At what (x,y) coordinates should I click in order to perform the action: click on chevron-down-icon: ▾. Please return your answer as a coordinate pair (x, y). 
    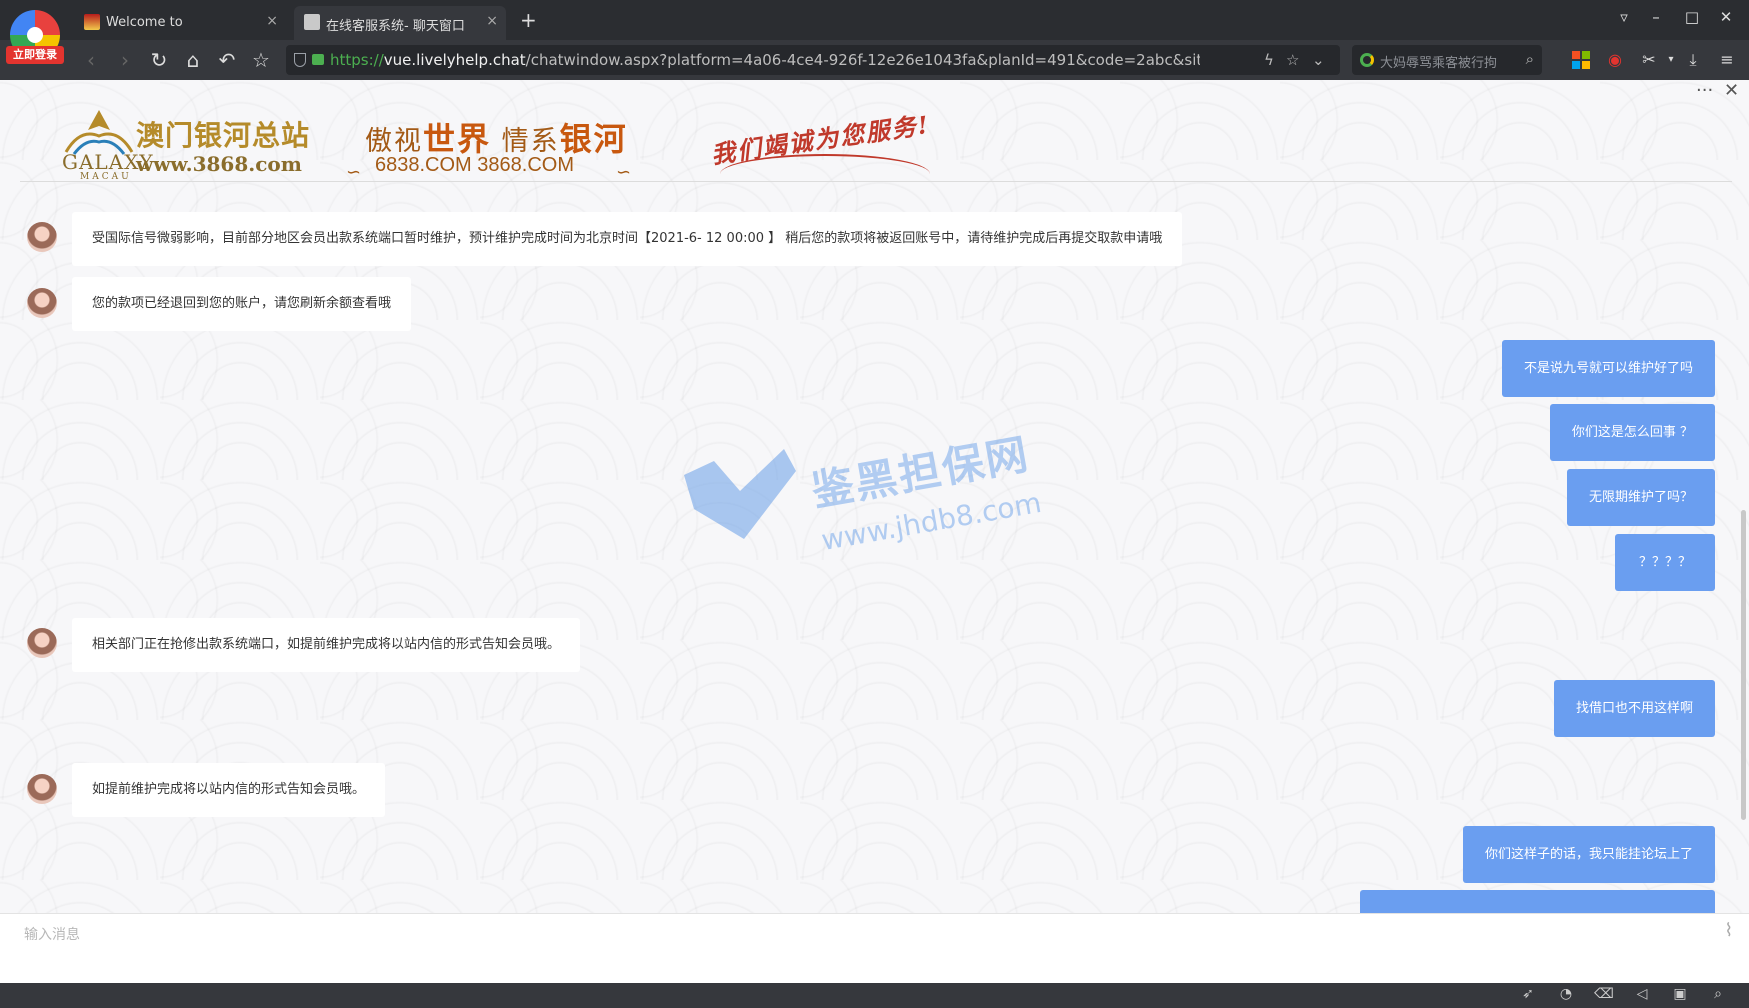
    Looking at the image, I should click on (1671, 60).